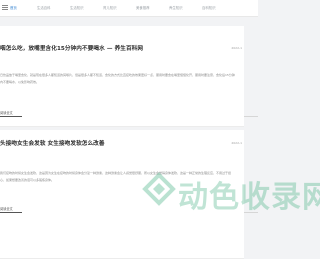 This screenshot has height=259, width=320. What do you see at coordinates (5, 7) in the screenshot?
I see `menu-icon` at bounding box center [5, 7].